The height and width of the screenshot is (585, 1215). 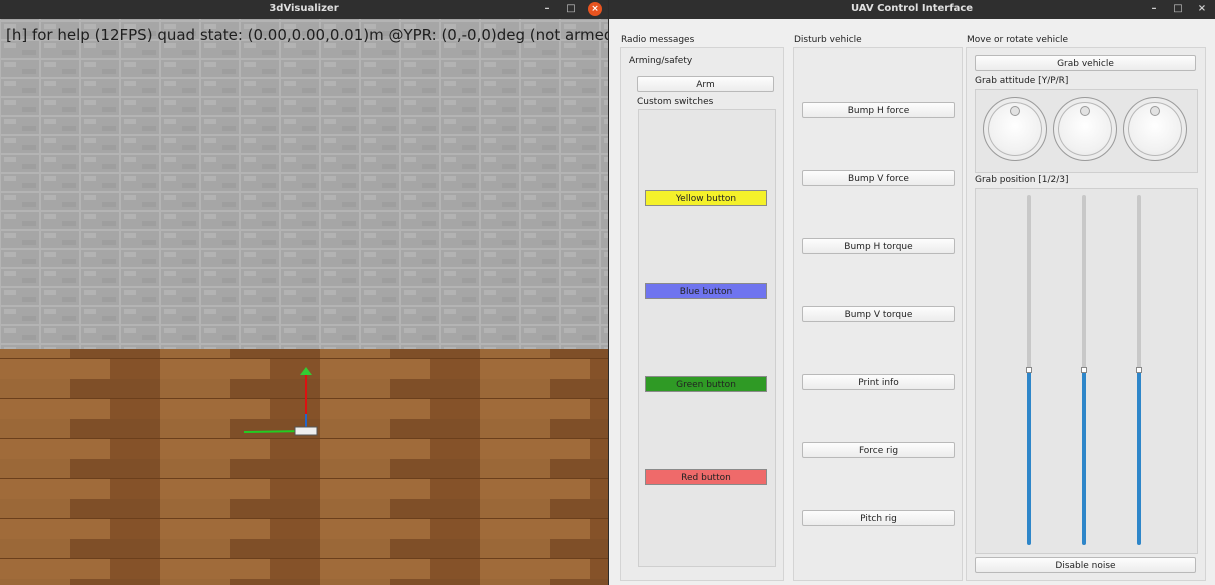 I want to click on roll-dial, so click(x=1155, y=129).